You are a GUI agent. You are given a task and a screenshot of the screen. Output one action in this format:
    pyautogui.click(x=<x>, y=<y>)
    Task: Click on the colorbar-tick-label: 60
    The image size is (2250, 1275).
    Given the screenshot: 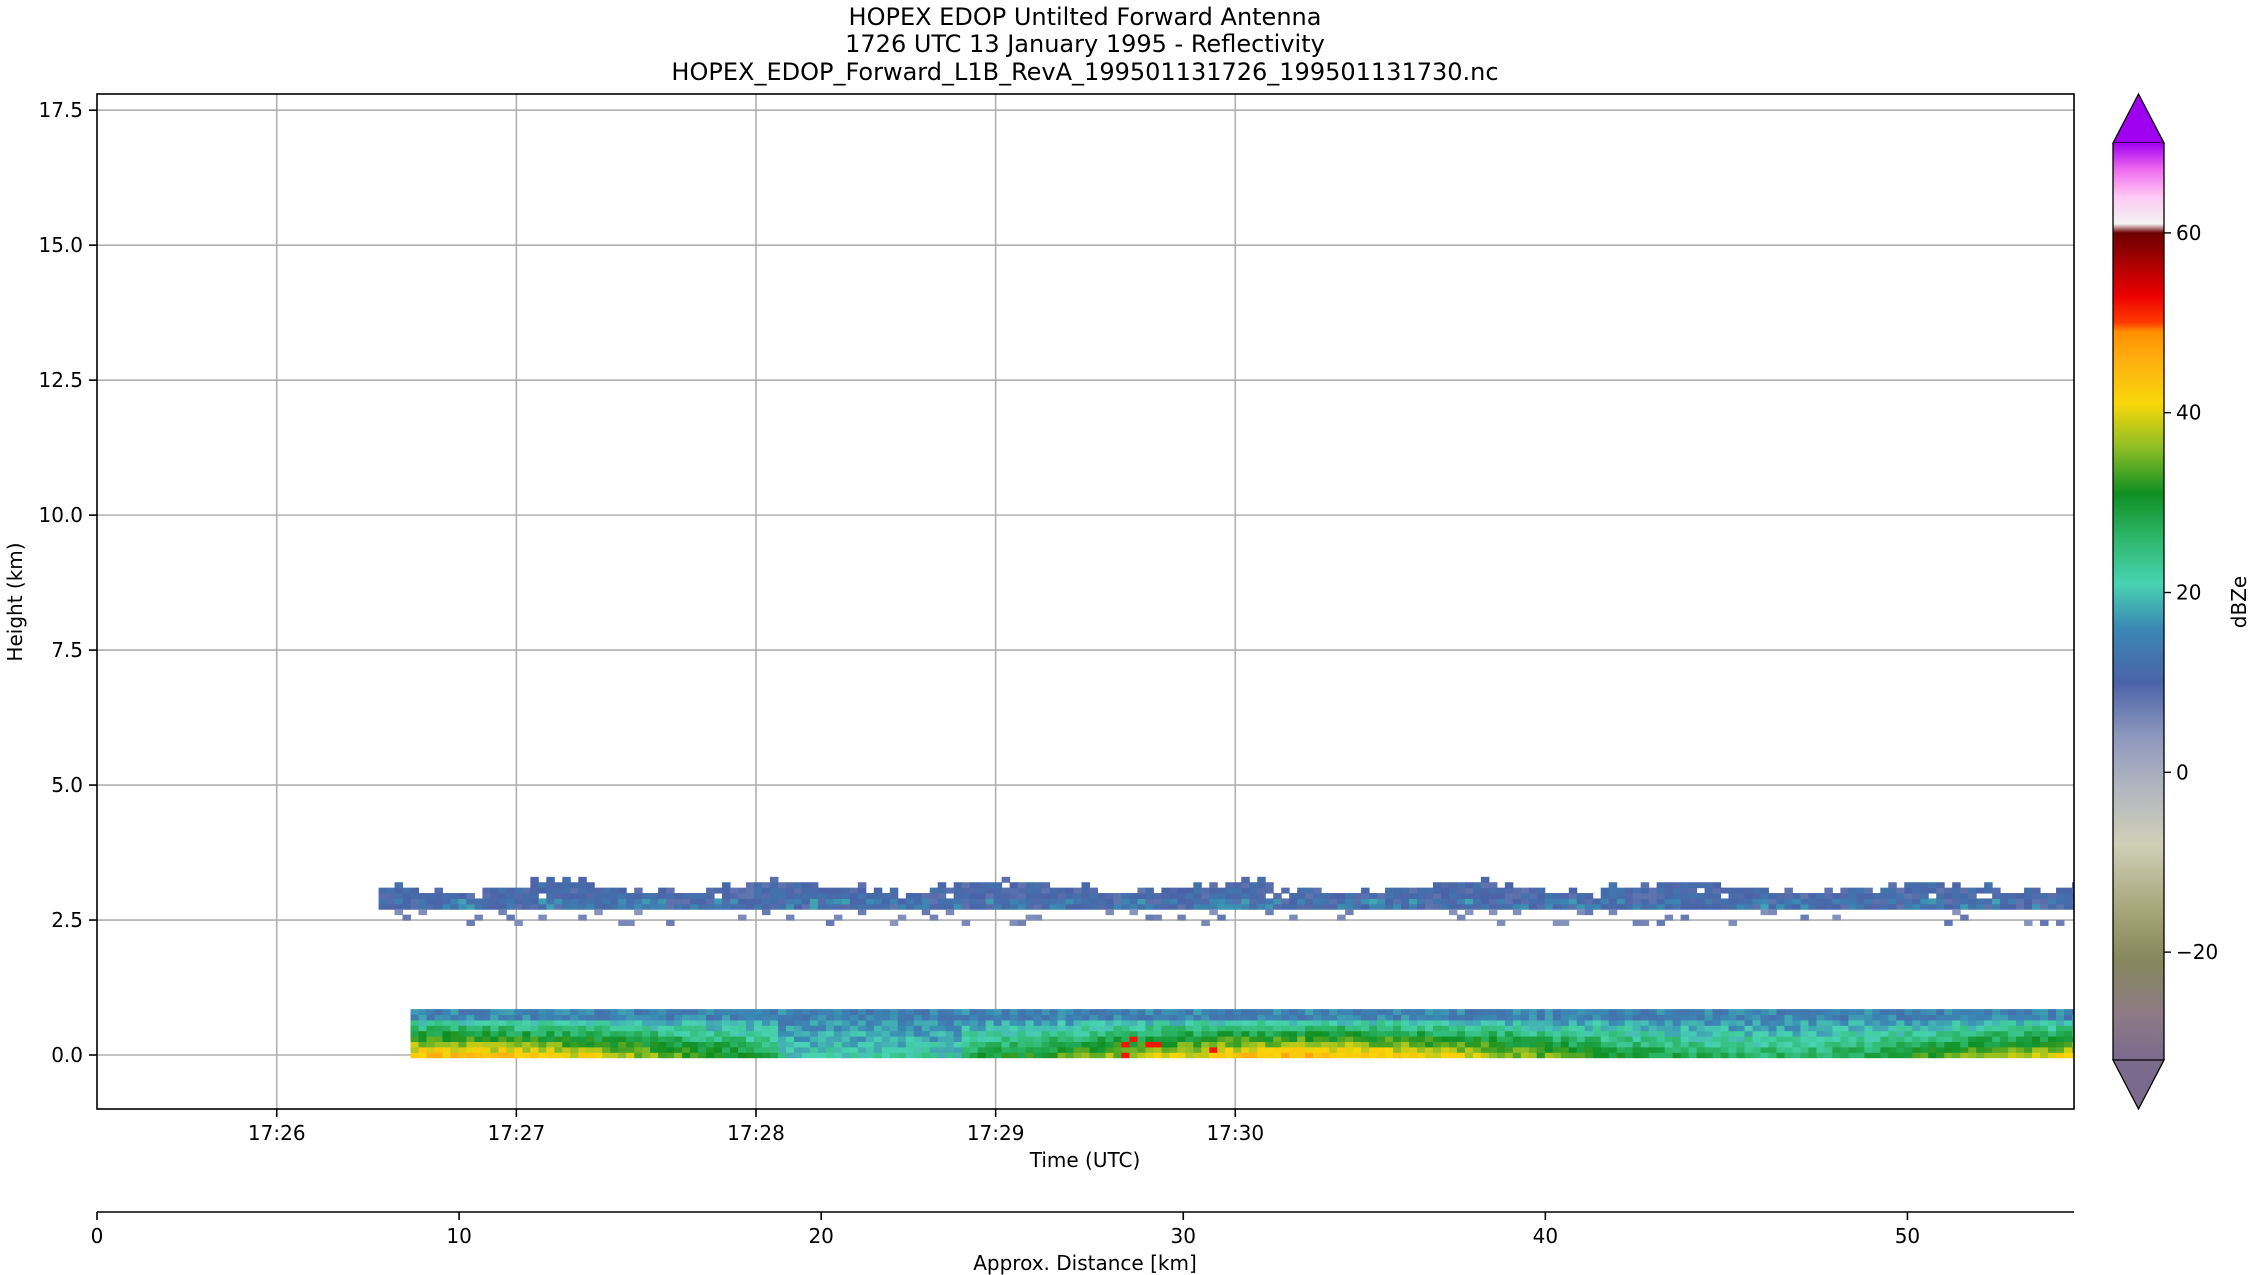 What is the action you would take?
    pyautogui.click(x=2188, y=233)
    